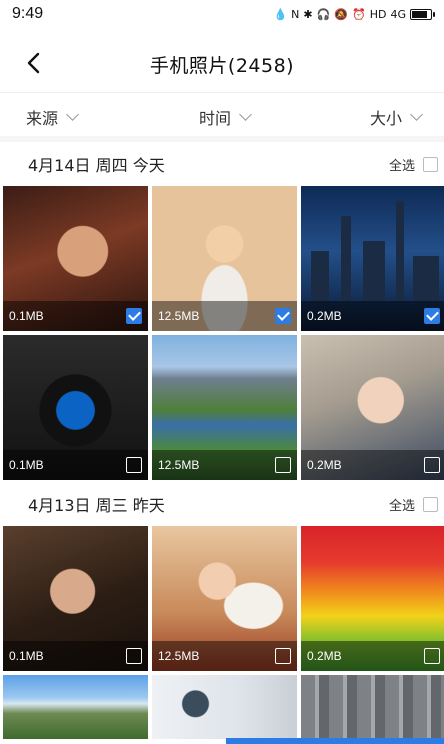 This screenshot has height=744, width=444. I want to click on bluetooth-icon: ✱, so click(308, 14).